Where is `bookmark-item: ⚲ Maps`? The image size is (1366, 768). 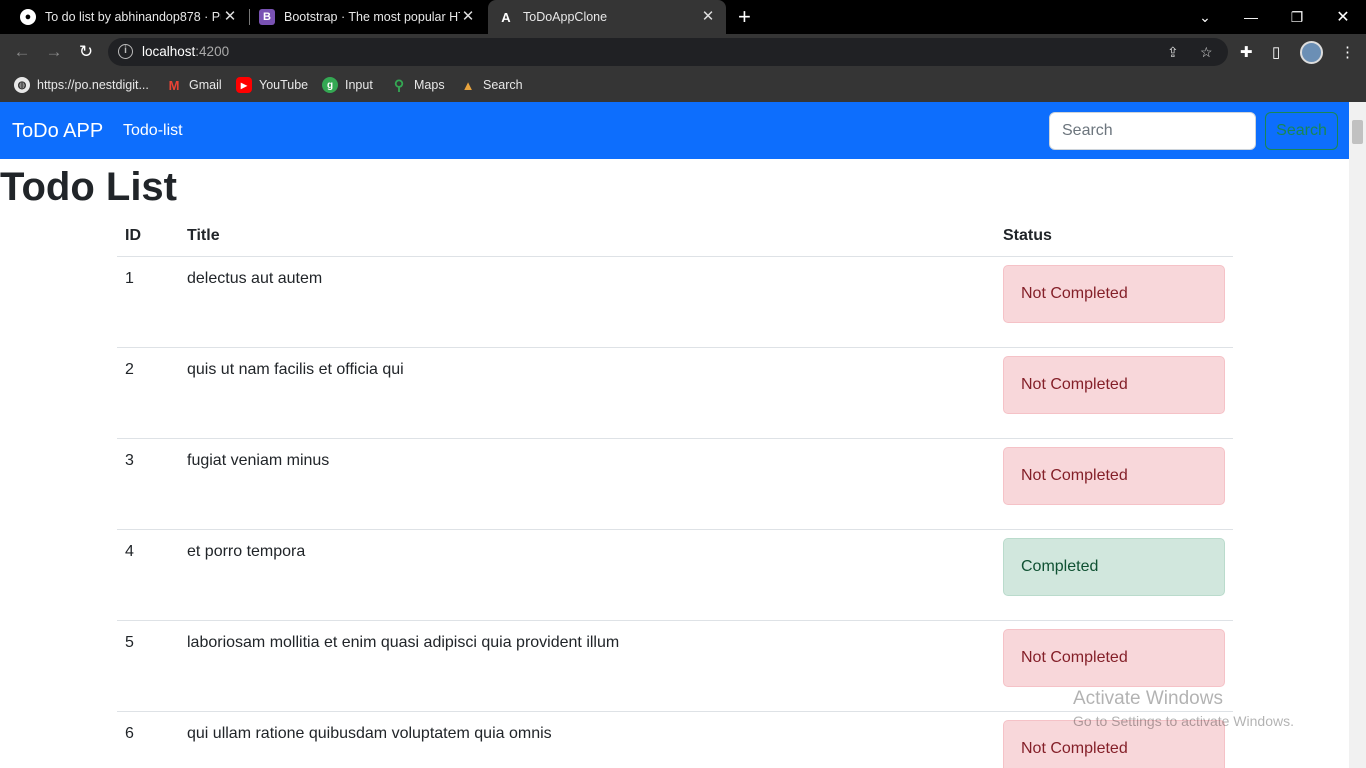 bookmark-item: ⚲ Maps is located at coordinates (418, 85).